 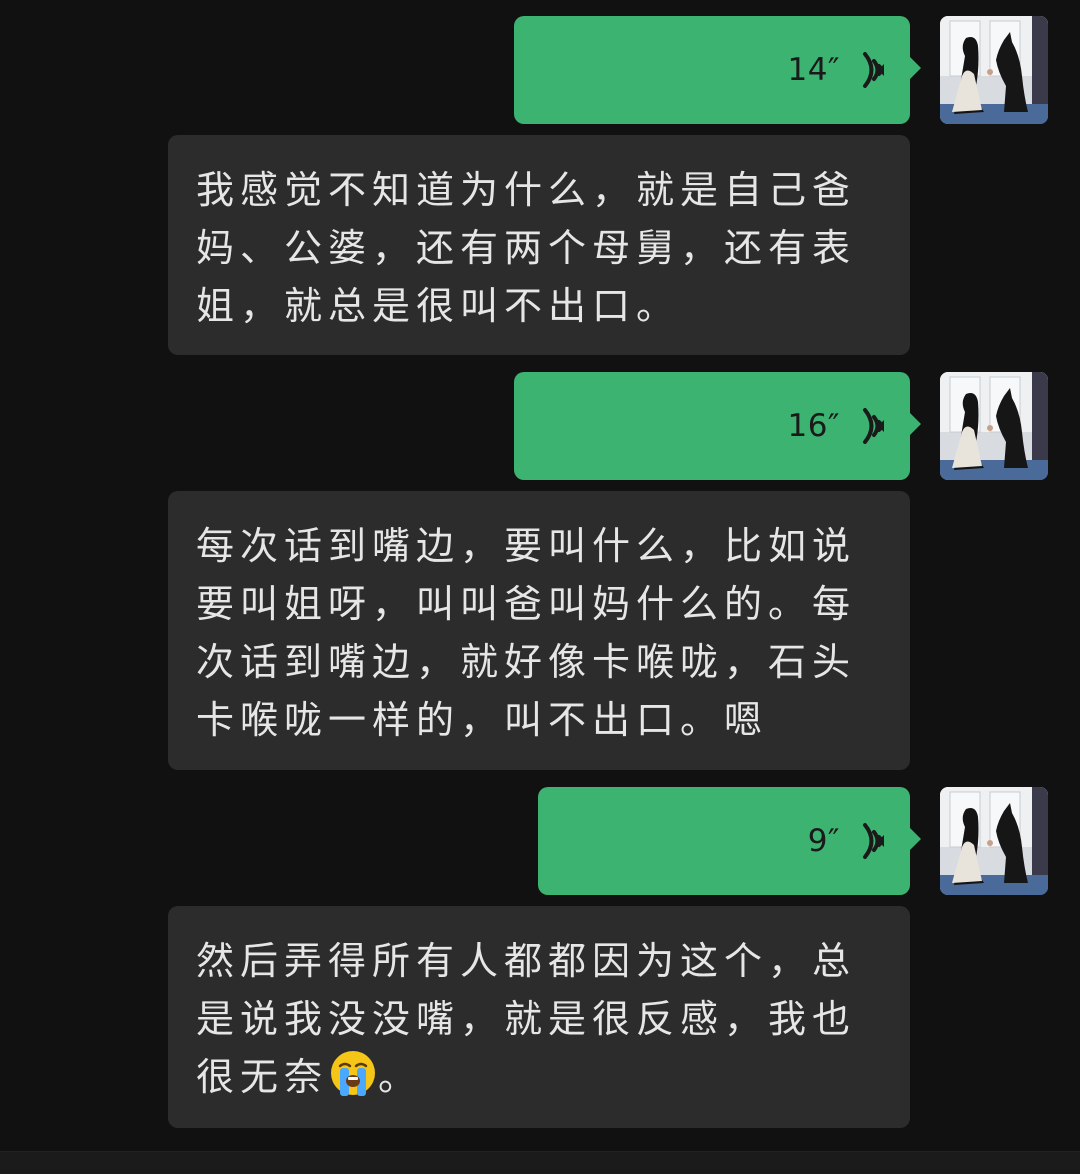 What do you see at coordinates (717, 70) in the screenshot?
I see `voice-message-bubble: 14″` at bounding box center [717, 70].